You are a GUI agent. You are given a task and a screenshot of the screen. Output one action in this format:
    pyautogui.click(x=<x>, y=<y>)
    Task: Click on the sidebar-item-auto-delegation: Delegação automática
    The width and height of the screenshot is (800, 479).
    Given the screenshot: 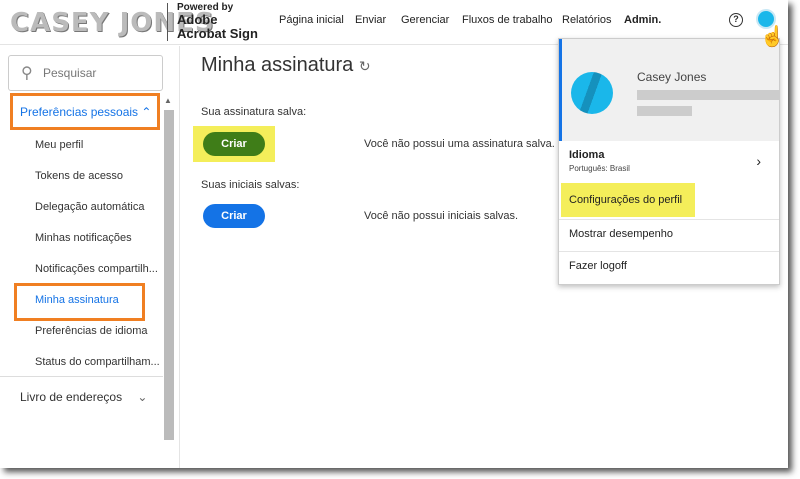 What is the action you would take?
    pyautogui.click(x=89, y=207)
    